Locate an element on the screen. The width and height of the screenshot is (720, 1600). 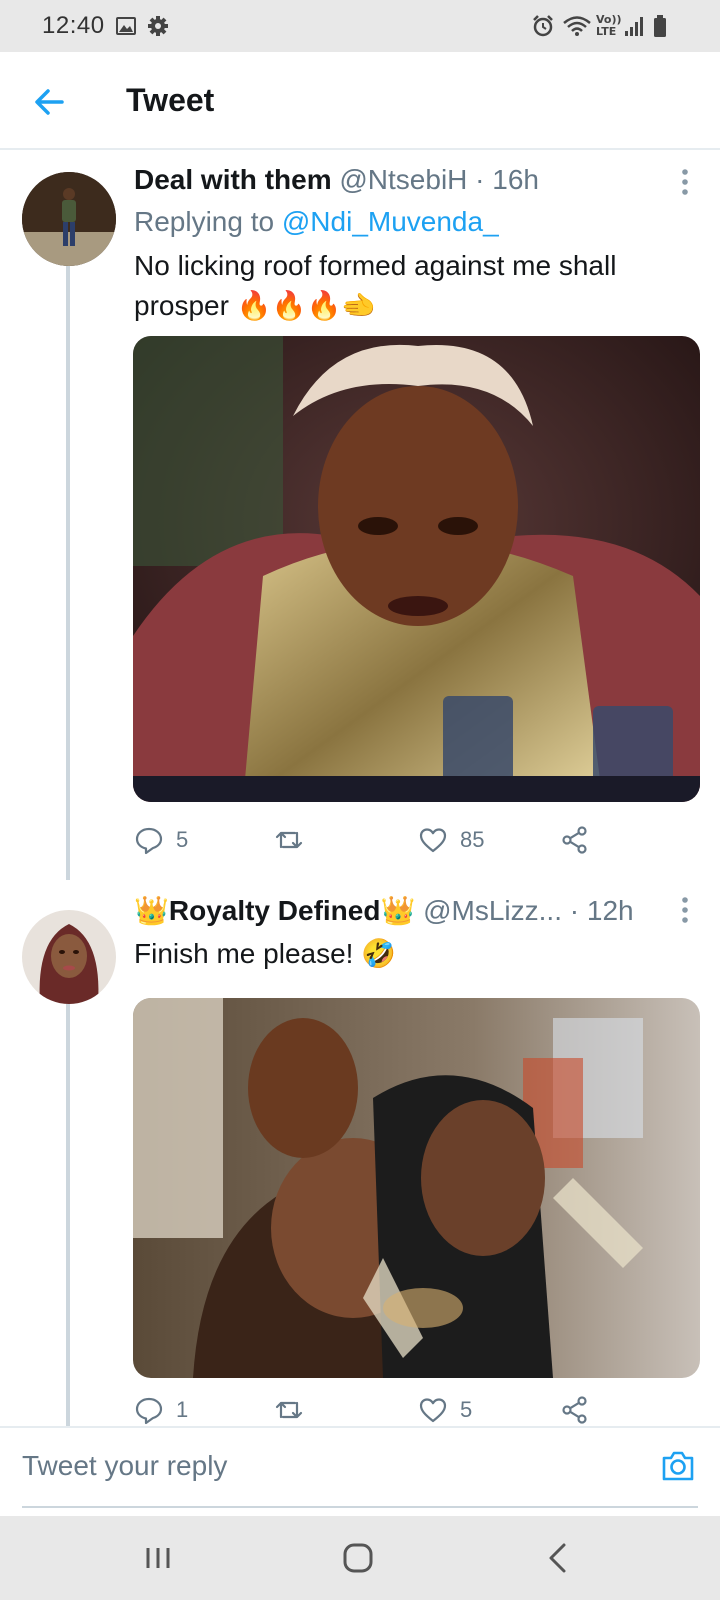
like-count: 85 is located at coordinates (472, 839).